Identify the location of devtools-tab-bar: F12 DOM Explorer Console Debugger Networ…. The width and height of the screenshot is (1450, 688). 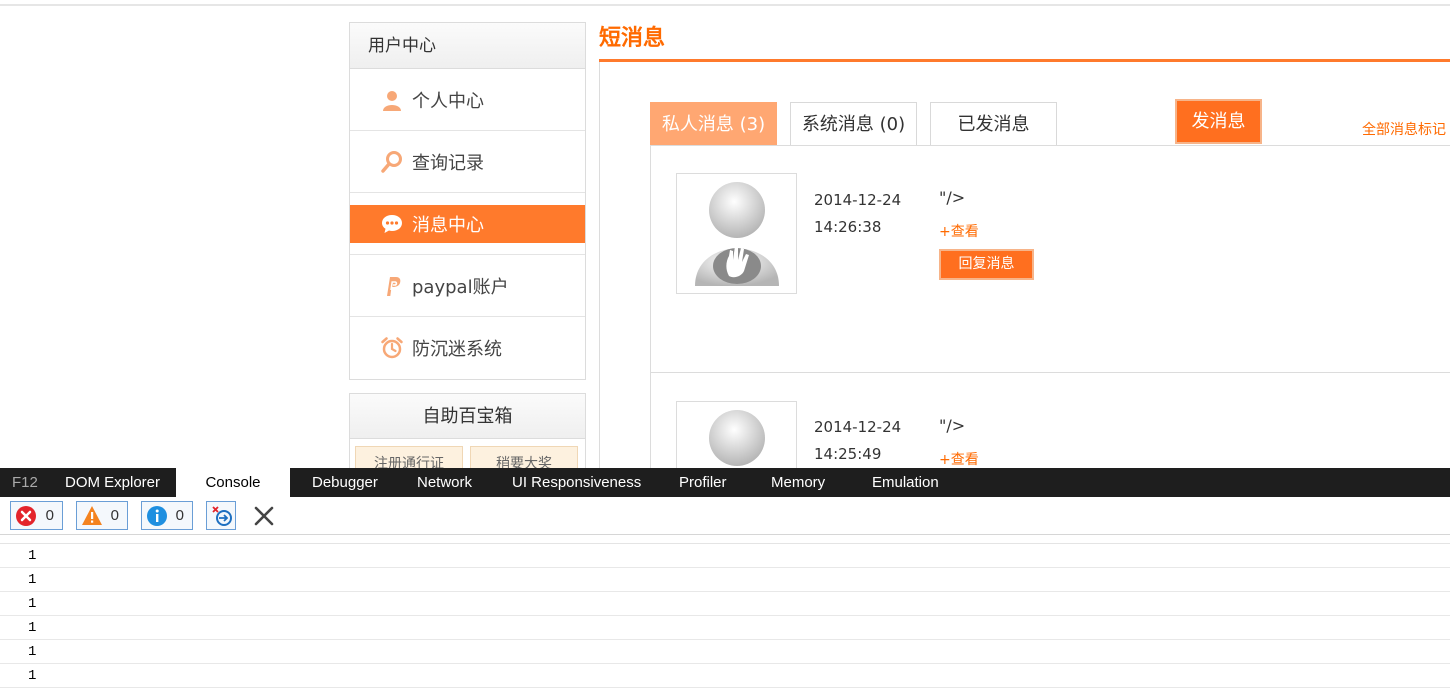
(725, 482).